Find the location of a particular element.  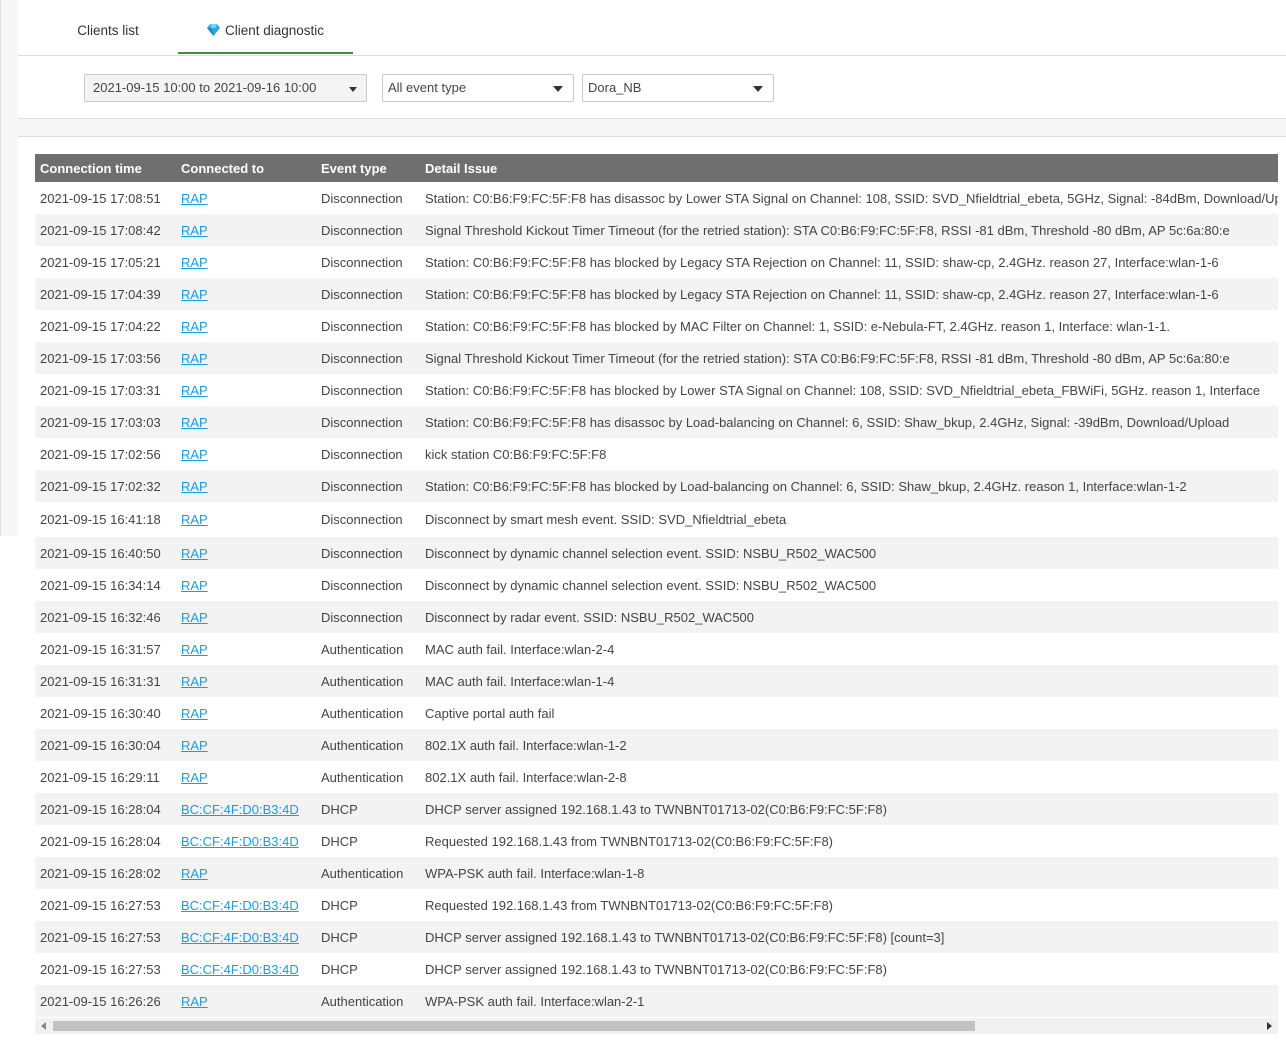

date-range-select: 2021-09-15 10:00 to 2021-09-16 10:00 is located at coordinates (225, 88).